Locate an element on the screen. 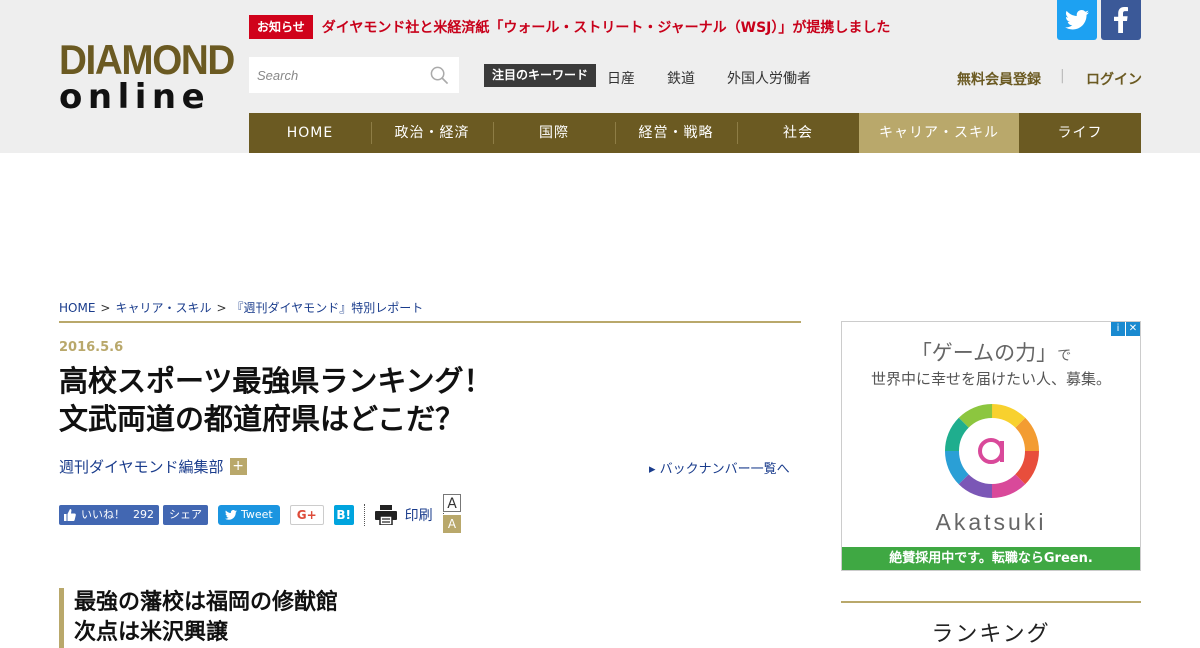 Image resolution: width=1200 pixels, height=648 pixels. breadcrumb: HOME > キャリア・スキル > 『週刊ダイヤモンド』特別レポート is located at coordinates (241, 307).